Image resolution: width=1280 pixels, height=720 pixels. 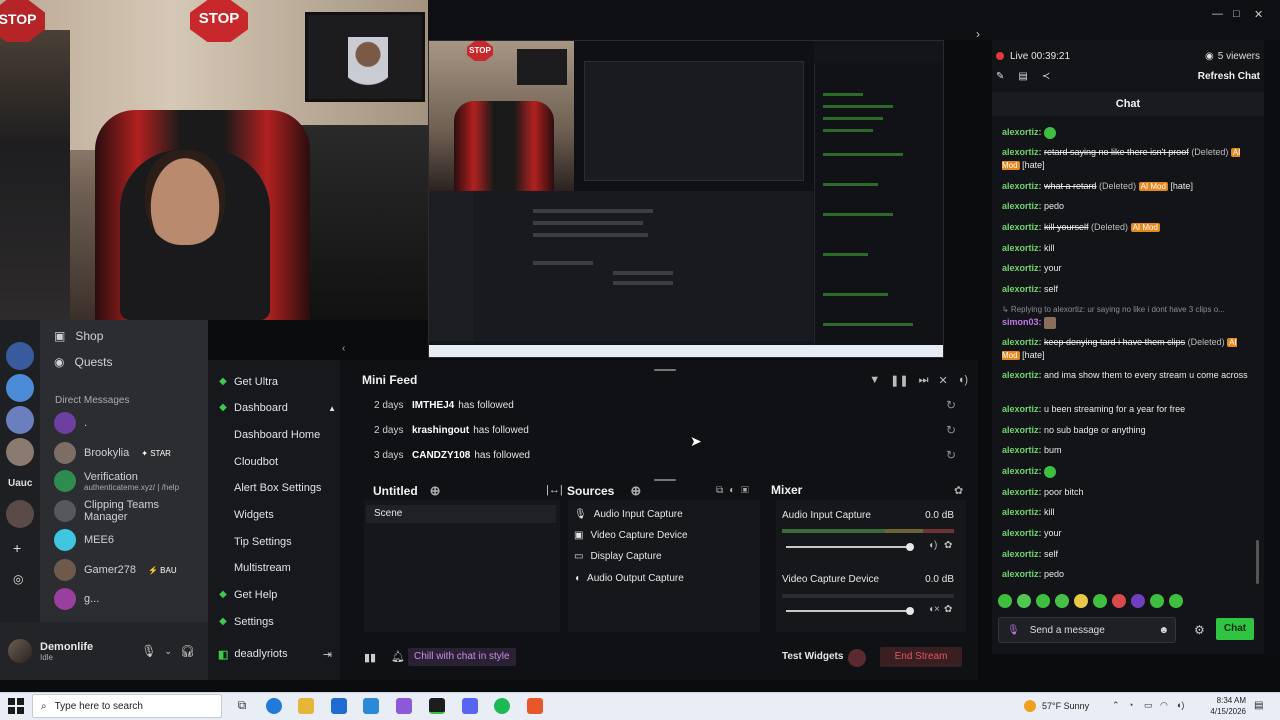 What do you see at coordinates (978, 34) in the screenshot?
I see `chevron-right-icon: ›` at bounding box center [978, 34].